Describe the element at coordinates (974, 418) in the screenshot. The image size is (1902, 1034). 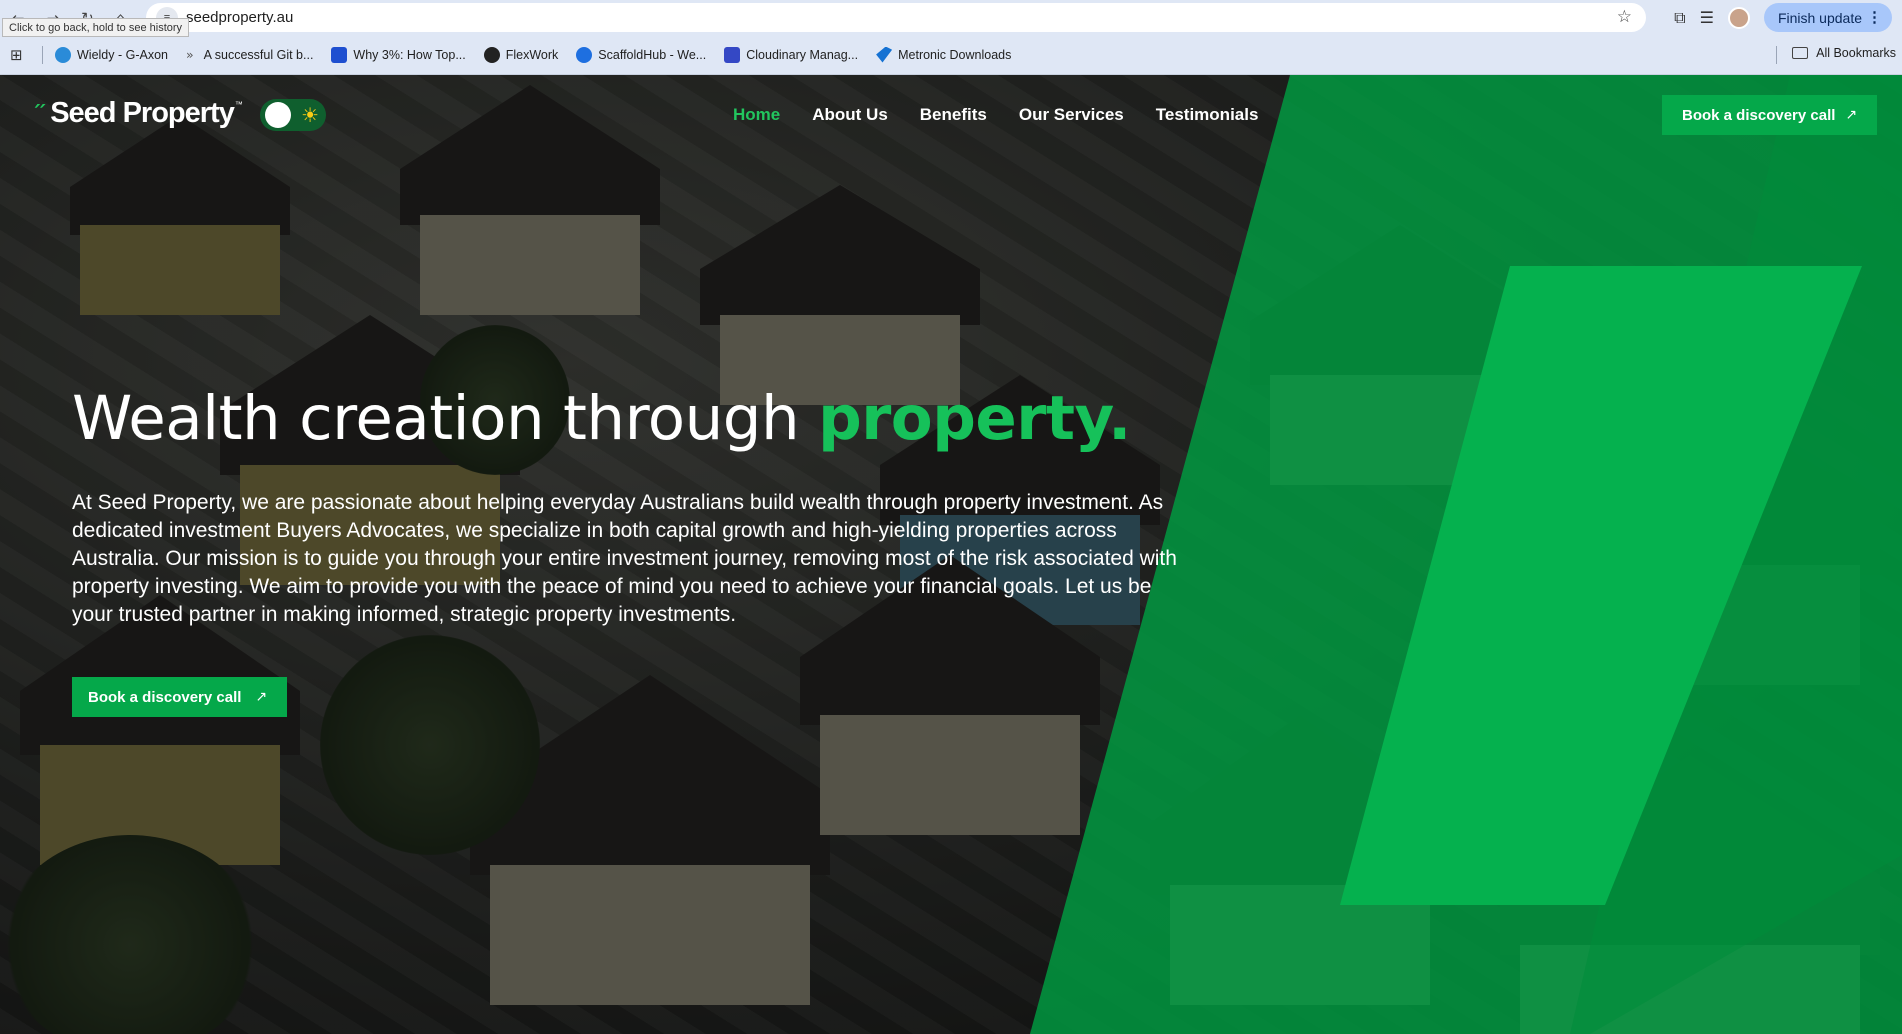
I see `hero-title-accent: property.` at that location.